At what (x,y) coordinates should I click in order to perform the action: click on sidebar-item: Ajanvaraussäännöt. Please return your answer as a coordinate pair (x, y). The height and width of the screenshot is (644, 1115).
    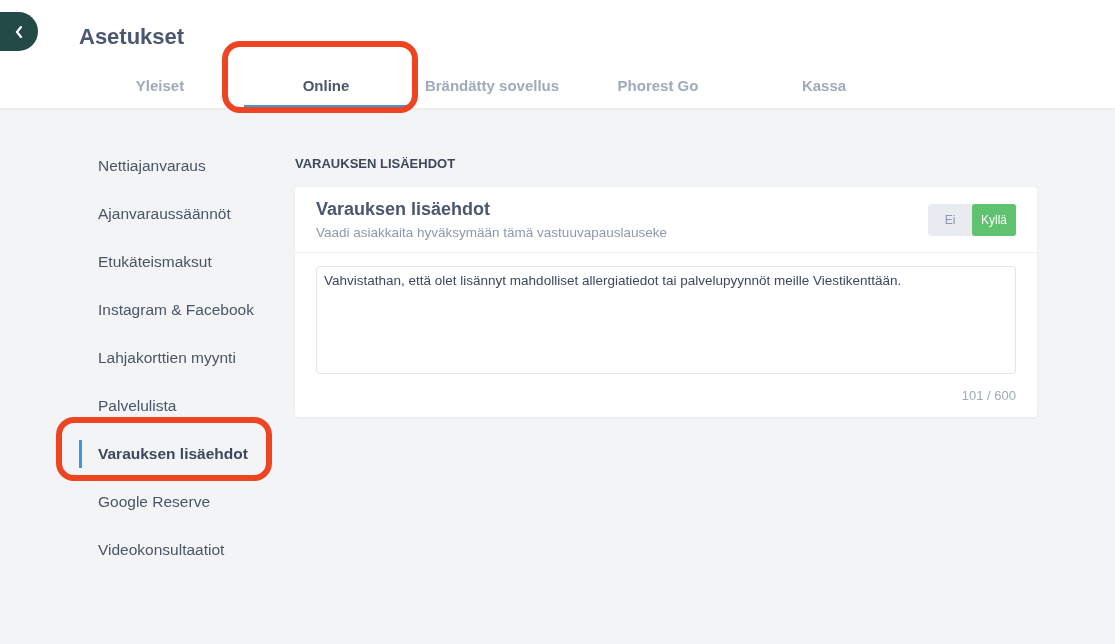
    Looking at the image, I should click on (155, 214).